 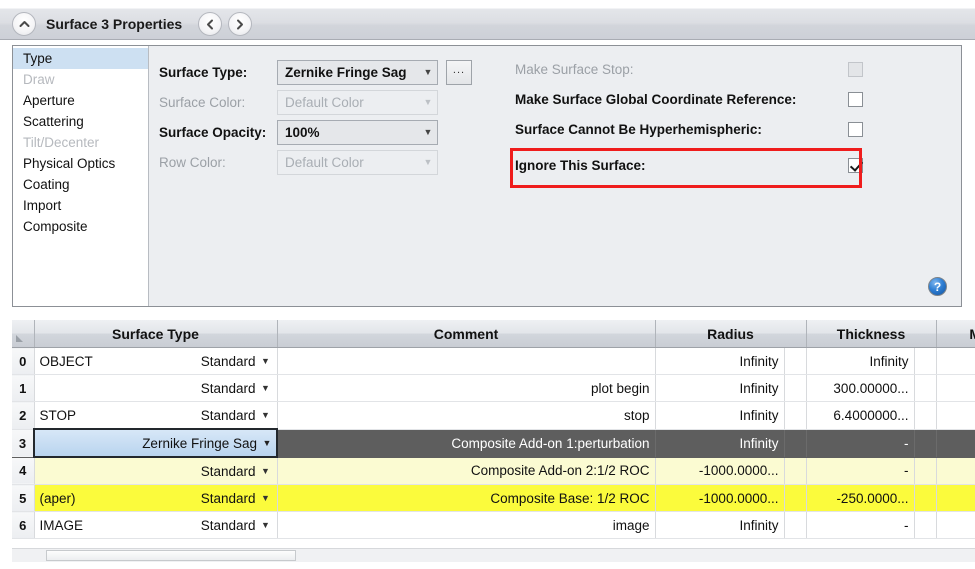 I want to click on surface-type-value: Zernike Fringe Sag, so click(x=346, y=72).